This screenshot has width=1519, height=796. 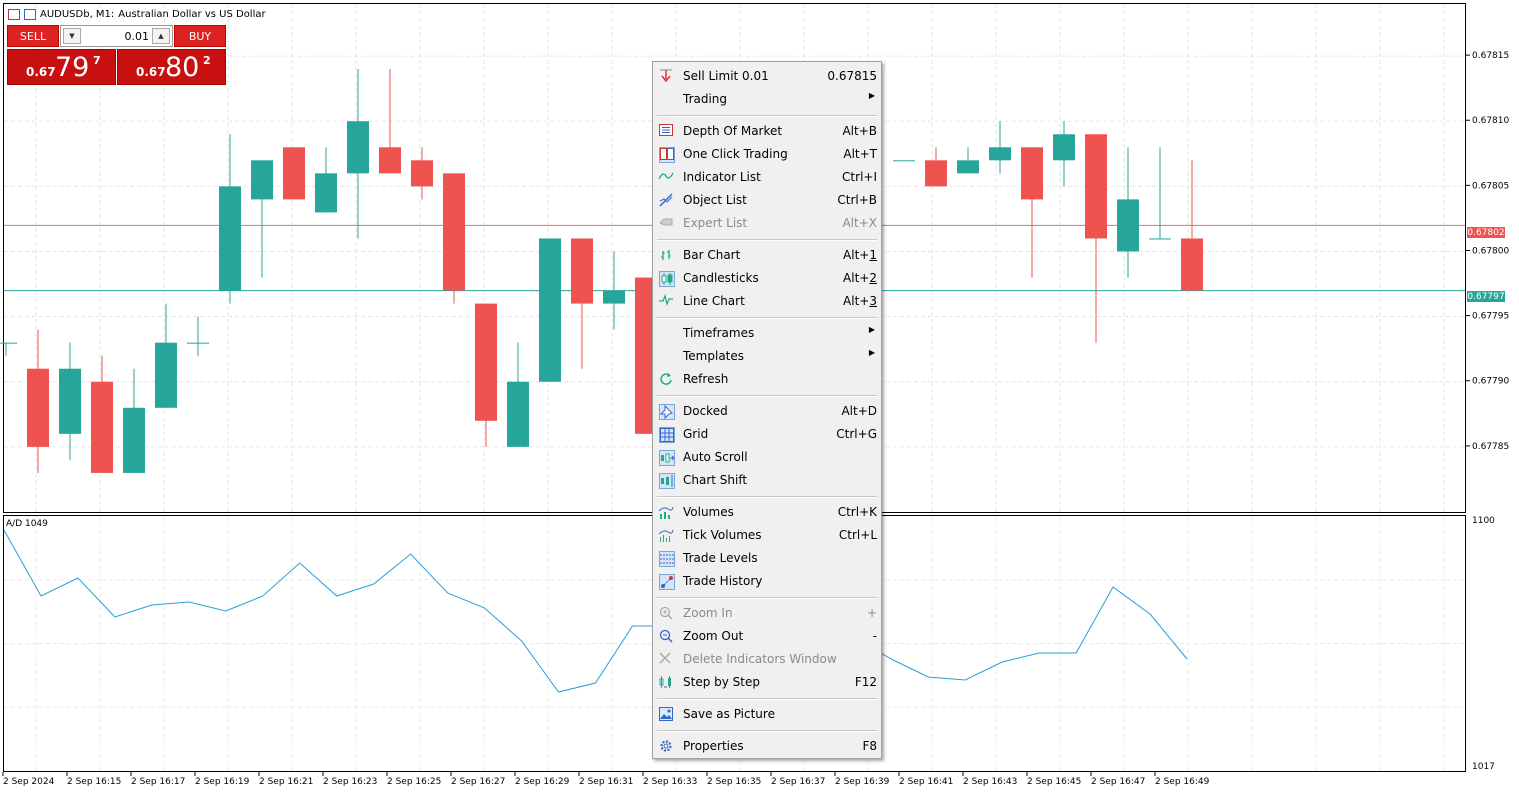 What do you see at coordinates (1483, 521) in the screenshot?
I see `indicator-axis-top: 1100` at bounding box center [1483, 521].